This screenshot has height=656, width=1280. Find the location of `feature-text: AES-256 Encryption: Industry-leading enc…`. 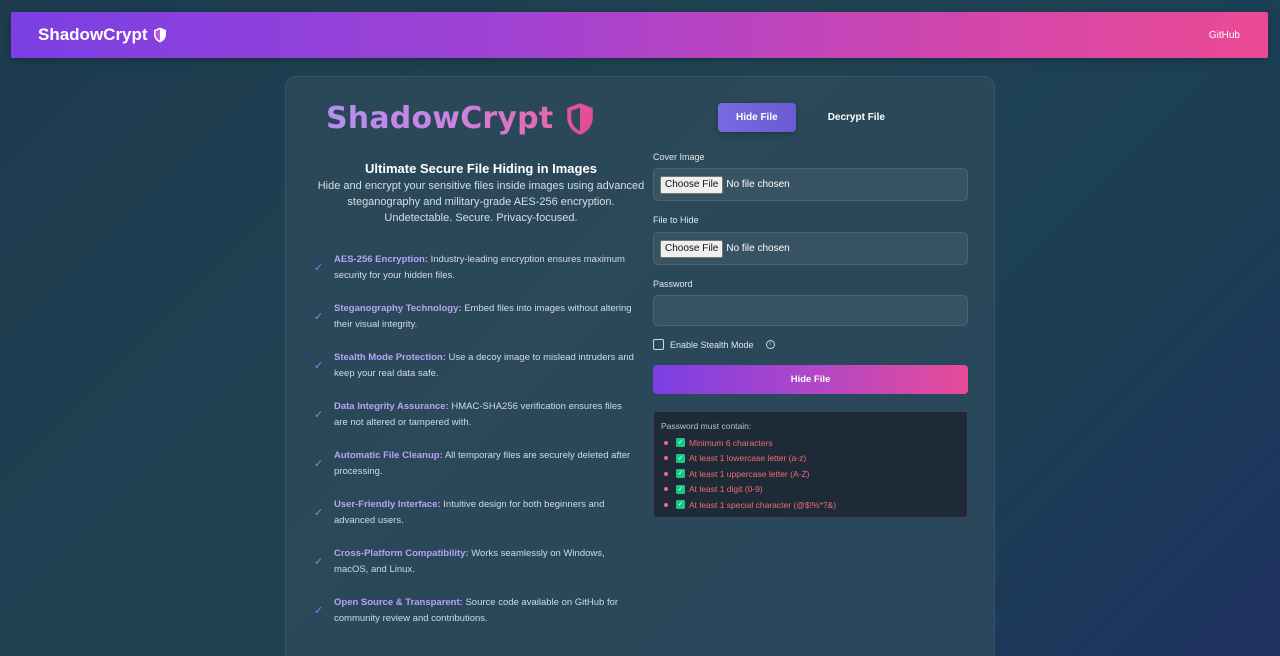

feature-text: AES-256 Encryption: Industry-leading enc… is located at coordinates (484, 267).